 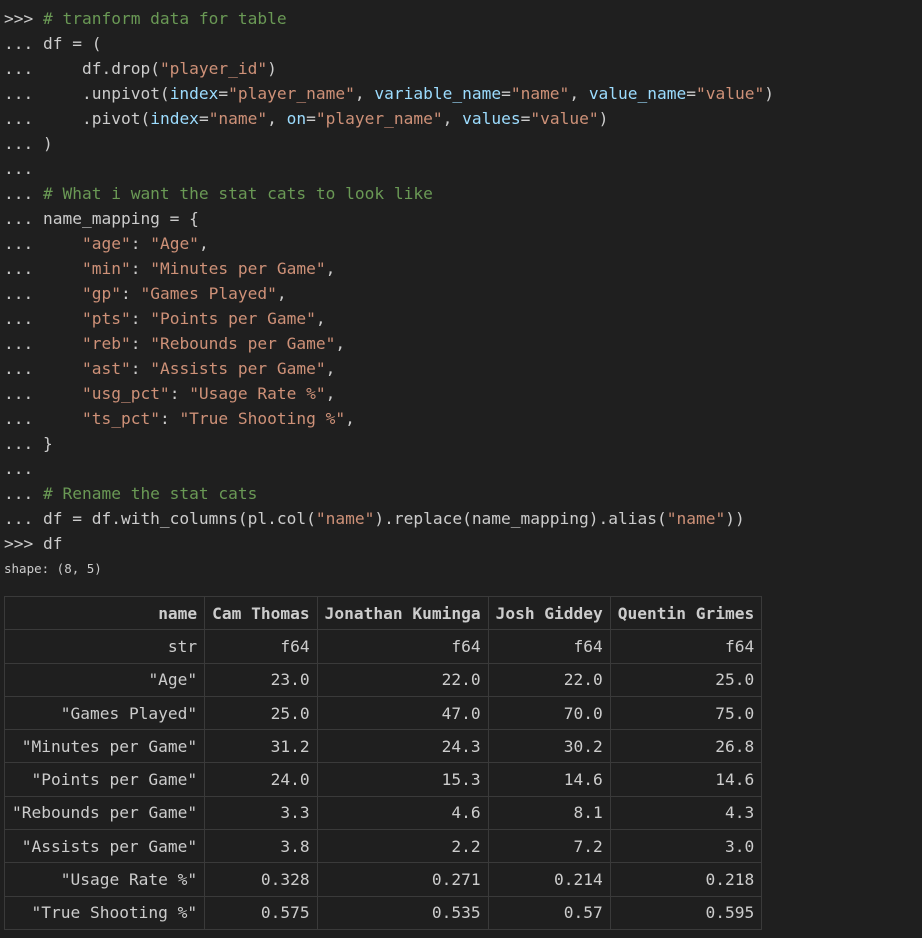 I want to click on code-line: ... ), so click(x=389, y=143).